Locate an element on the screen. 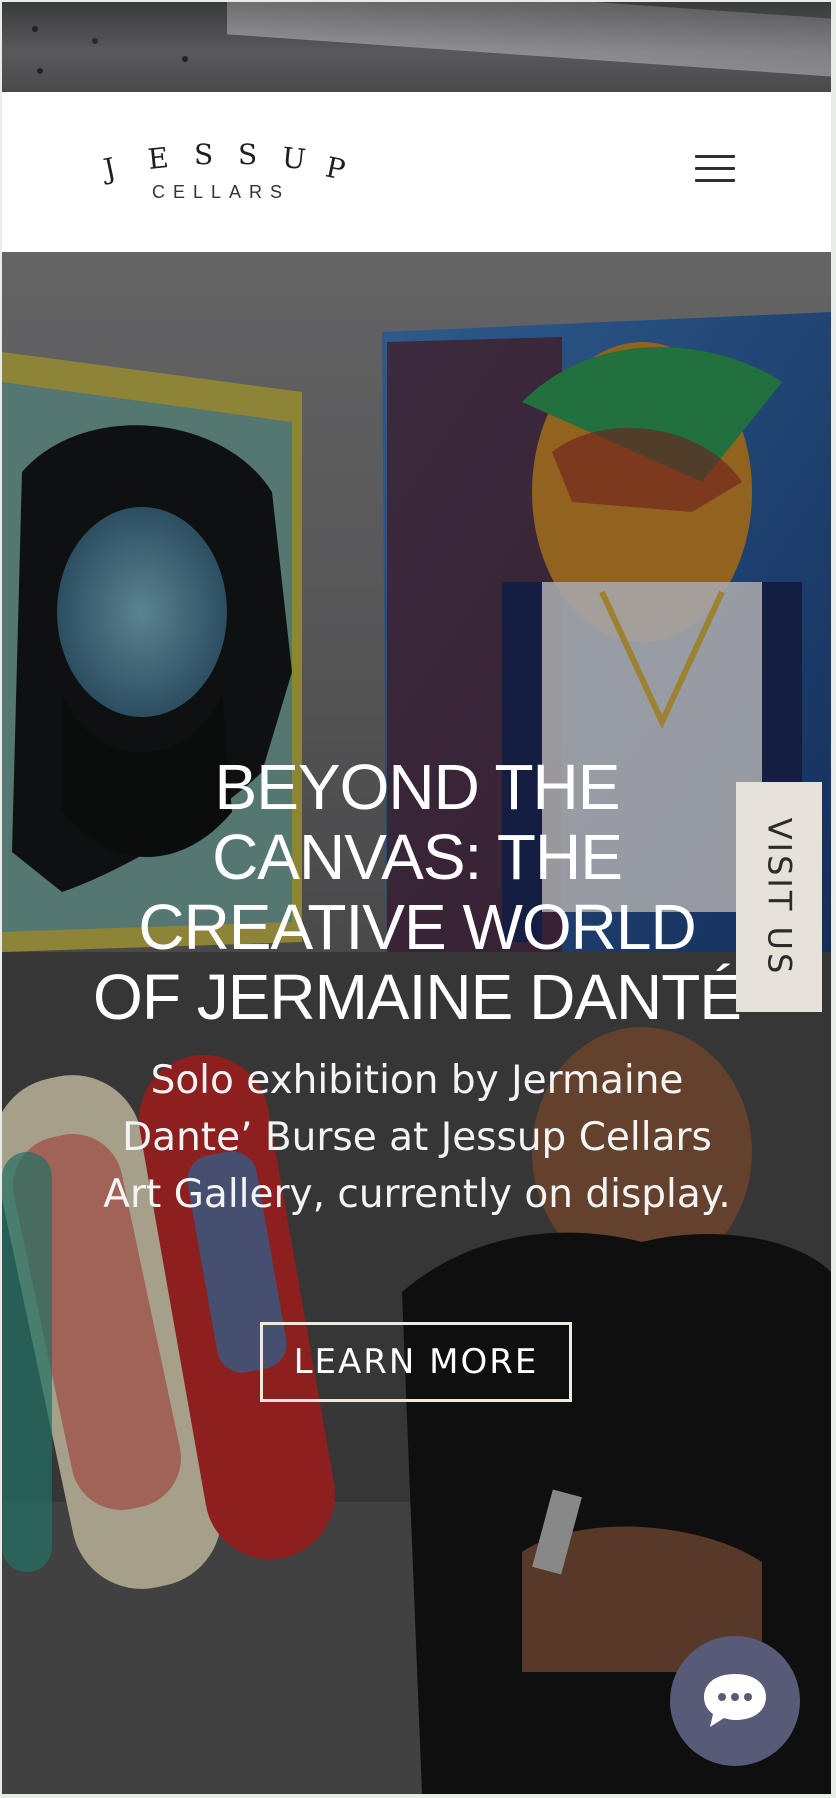 This screenshot has height=1798, width=836. visit-us-tab: VISIT US is located at coordinates (779, 897).